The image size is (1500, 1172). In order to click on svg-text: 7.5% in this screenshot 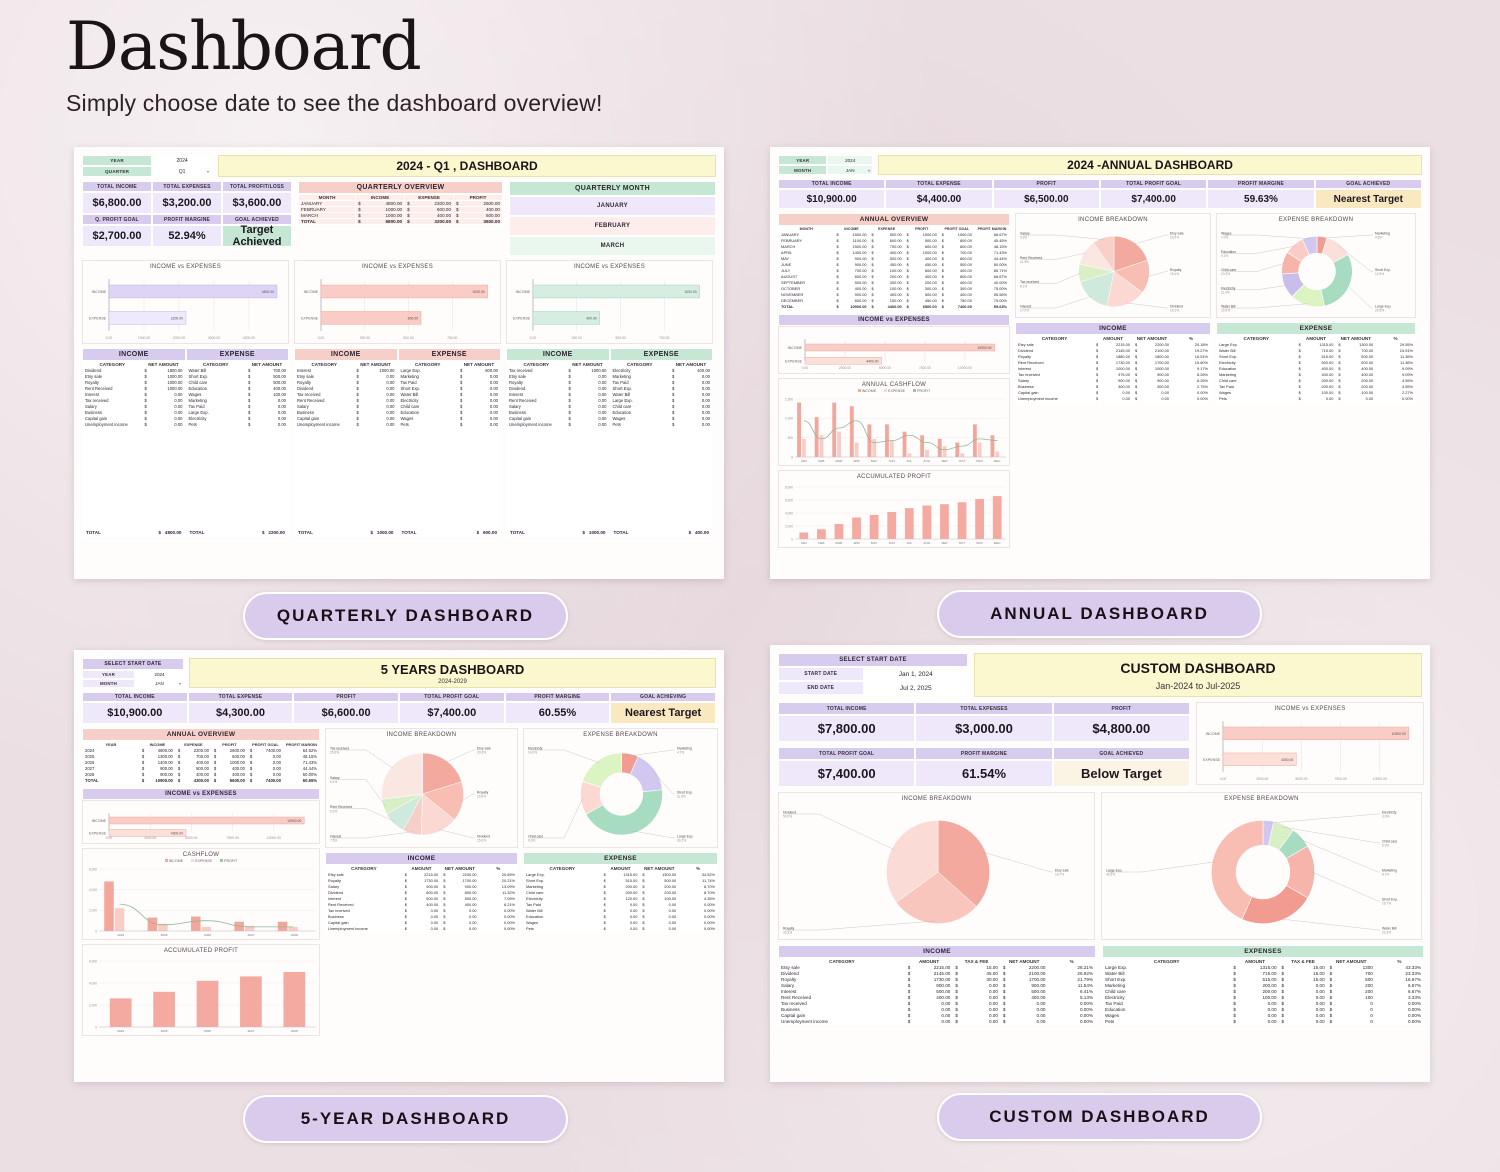, I will do `click(333, 841)`.